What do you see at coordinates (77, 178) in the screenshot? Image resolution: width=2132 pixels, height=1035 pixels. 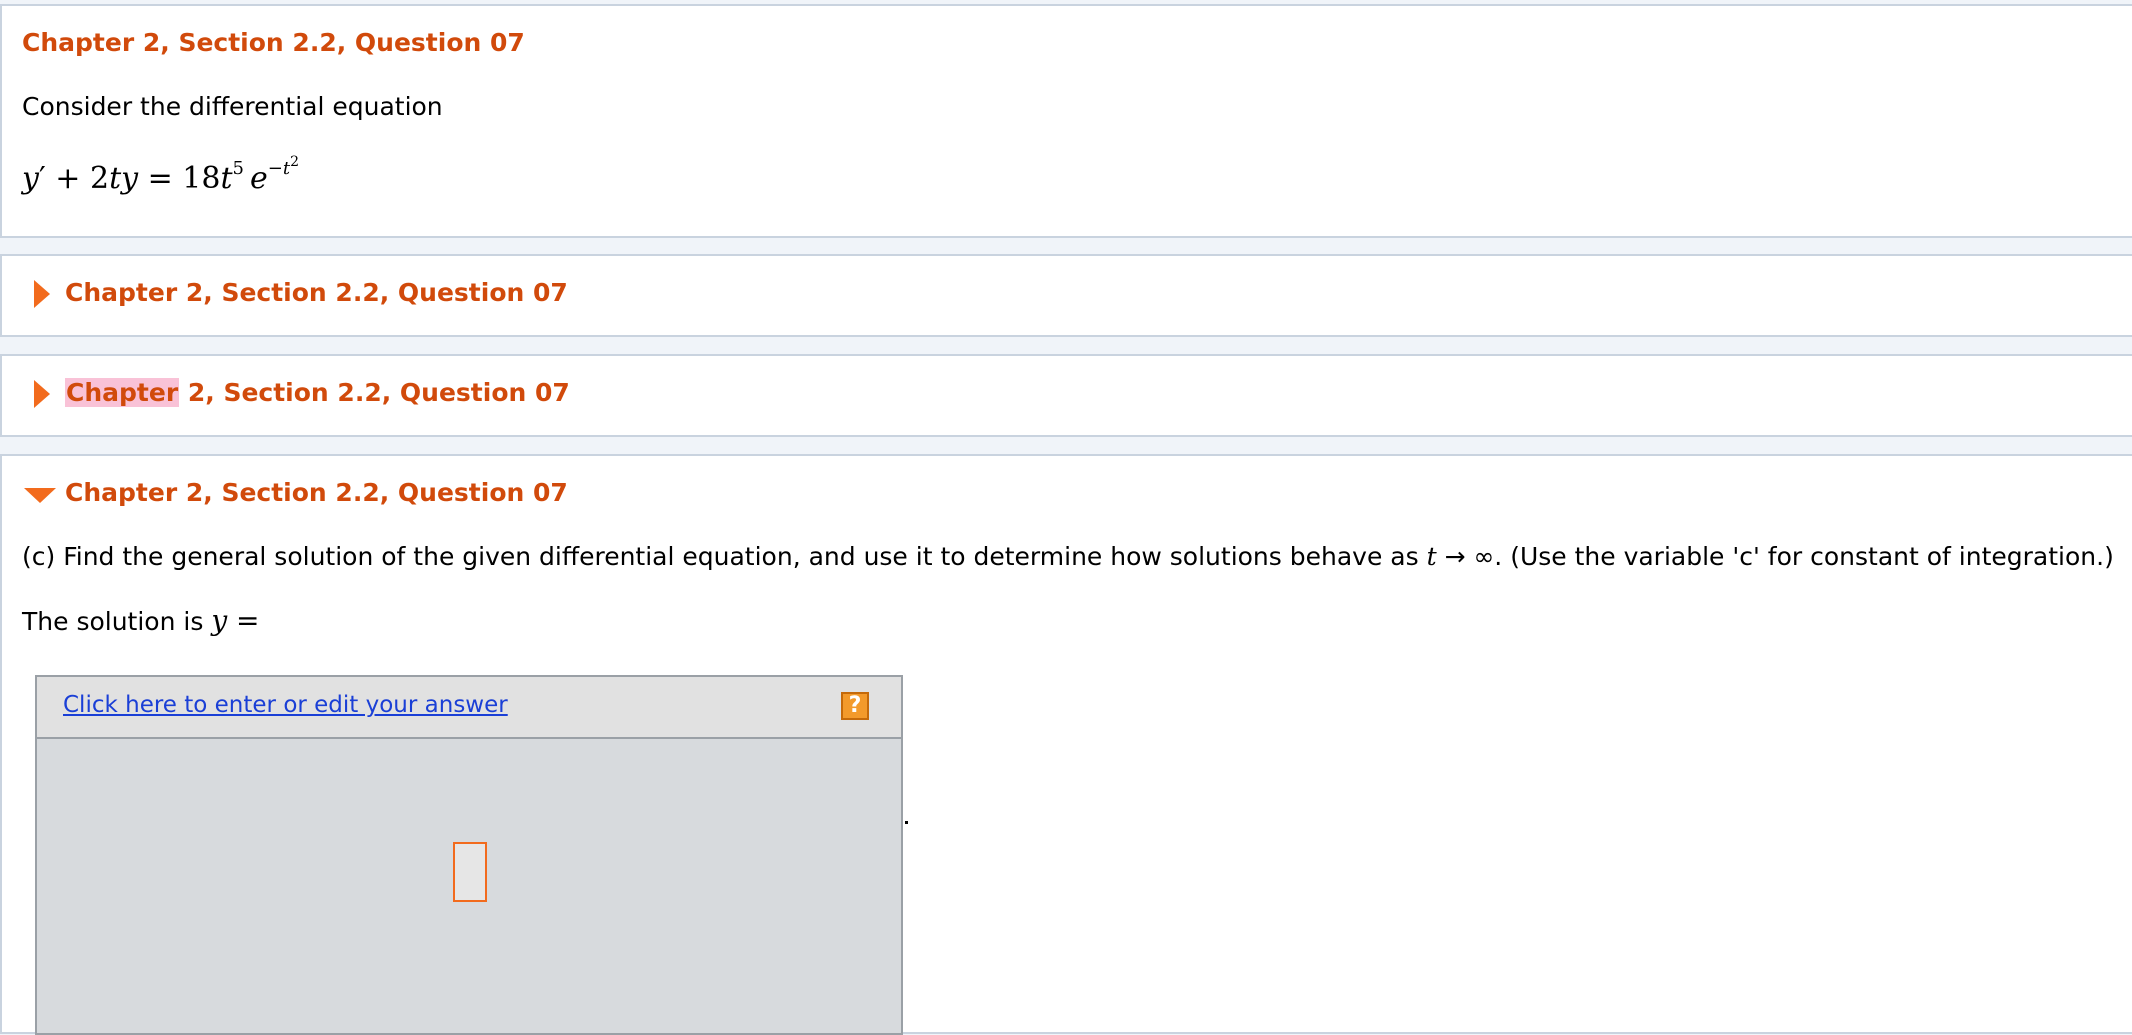 I see `eq-plus: + 2` at bounding box center [77, 178].